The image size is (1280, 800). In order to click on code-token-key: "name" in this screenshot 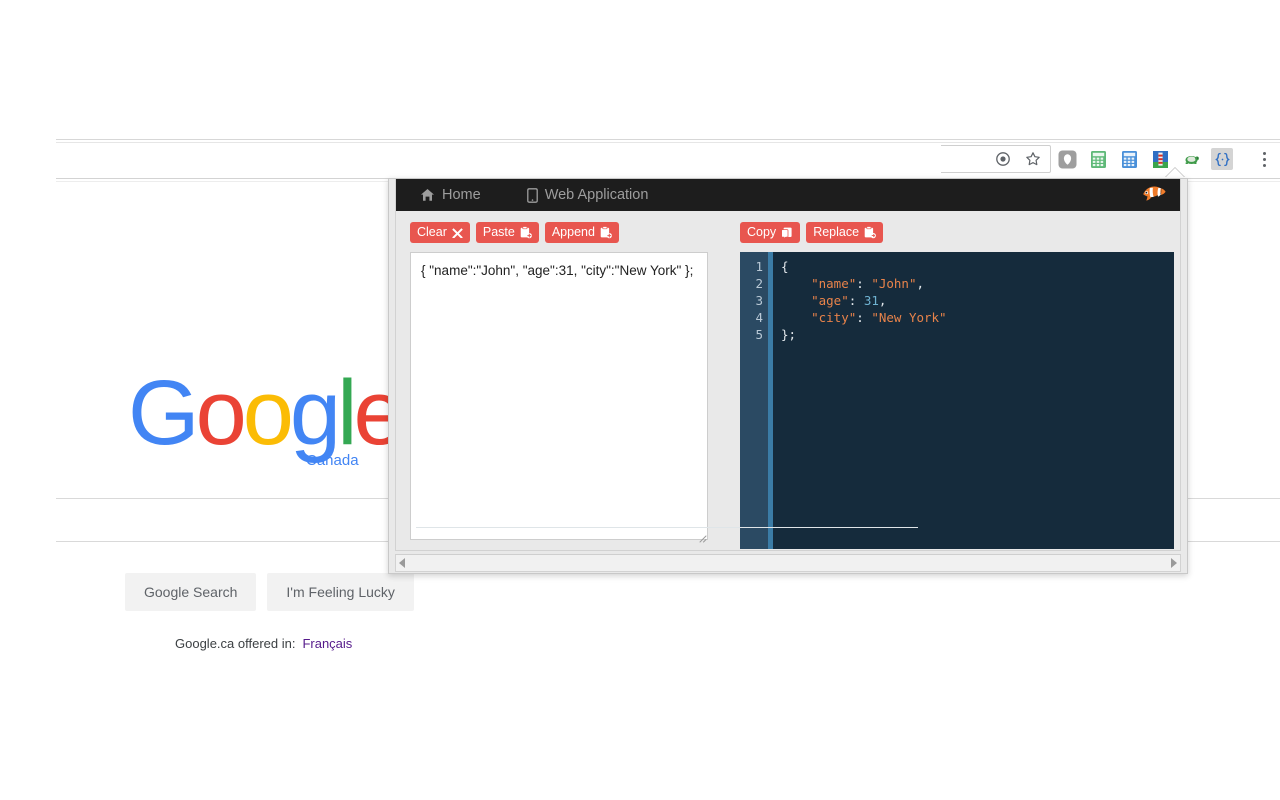, I will do `click(834, 283)`.